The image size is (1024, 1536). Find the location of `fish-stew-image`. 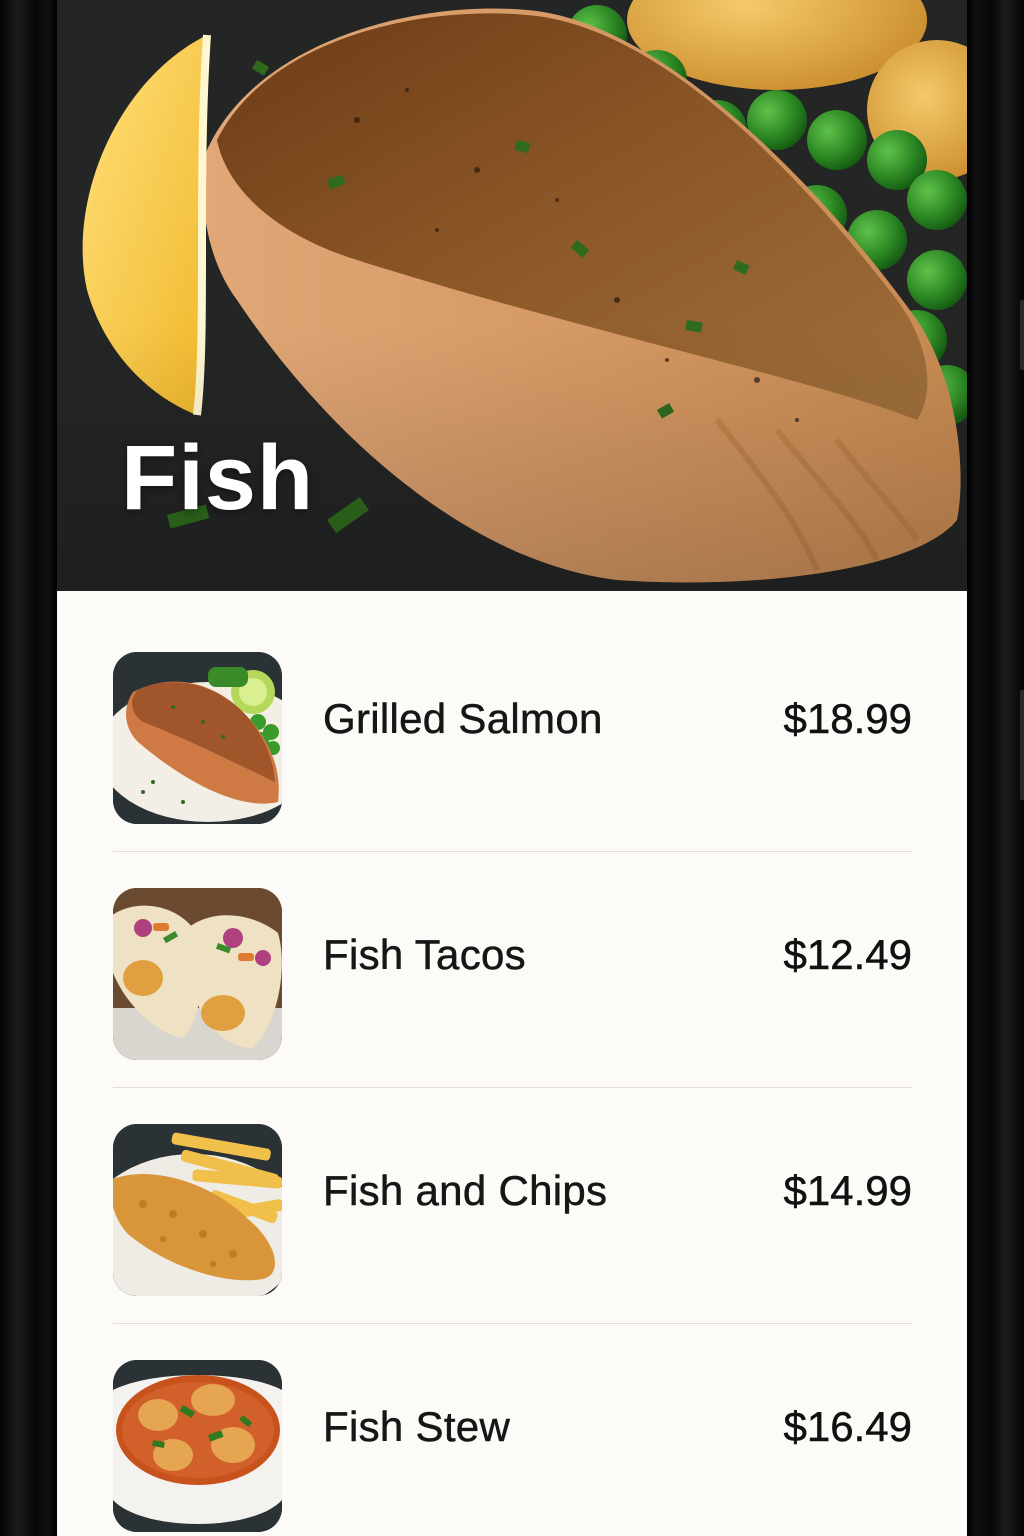

fish-stew-image is located at coordinates (197, 1446).